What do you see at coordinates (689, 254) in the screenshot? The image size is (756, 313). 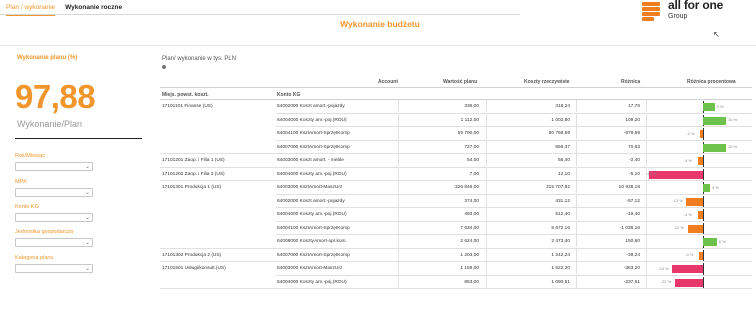 I see `pct-bar-label: -3 %` at bounding box center [689, 254].